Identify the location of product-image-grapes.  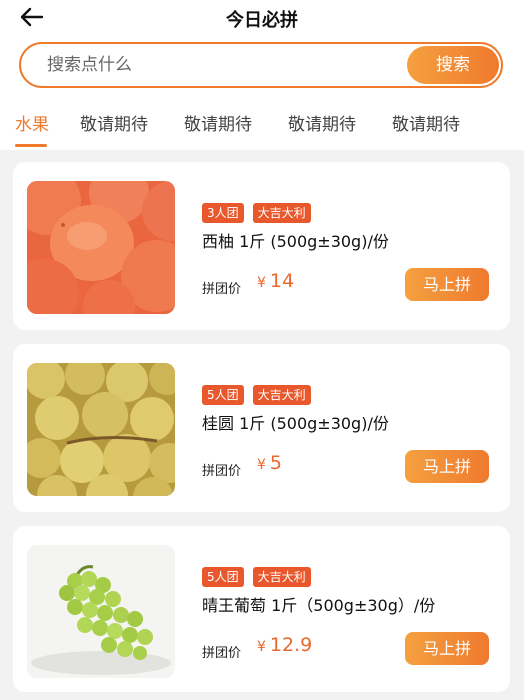
(101, 611).